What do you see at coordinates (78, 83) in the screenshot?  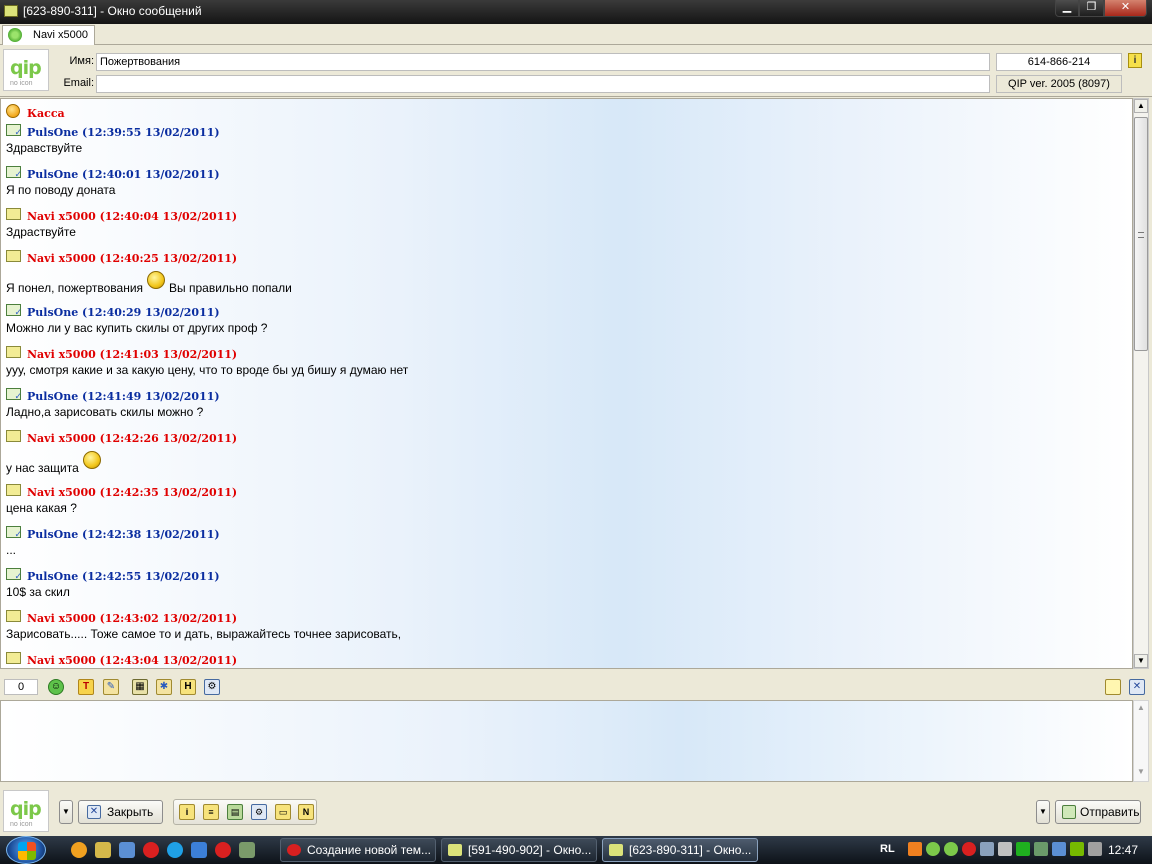 I see `email-label: Email:` at bounding box center [78, 83].